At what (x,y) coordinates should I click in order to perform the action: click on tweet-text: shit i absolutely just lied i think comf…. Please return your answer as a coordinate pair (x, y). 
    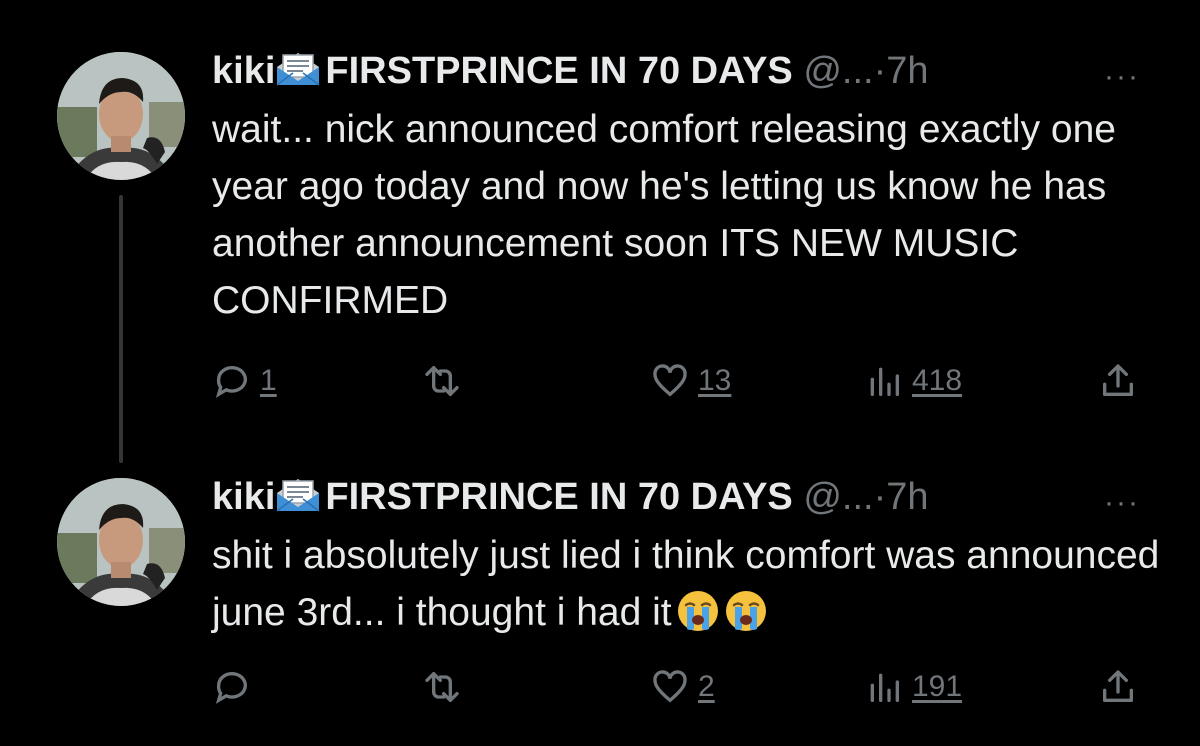
    Looking at the image, I should click on (692, 584).